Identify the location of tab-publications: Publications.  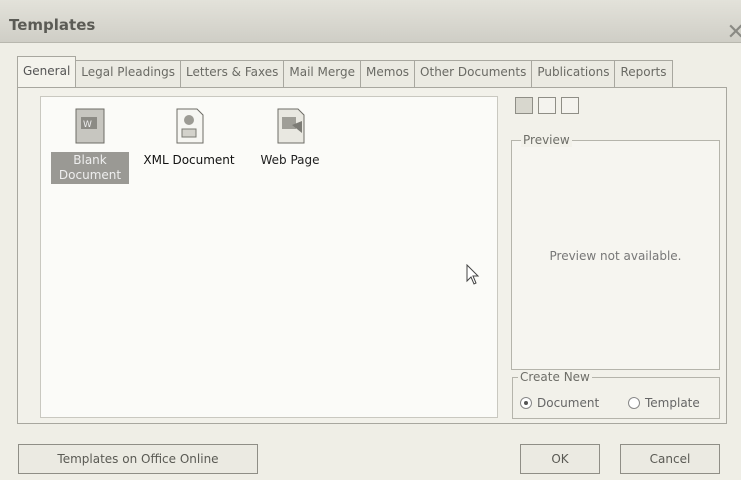
(573, 73).